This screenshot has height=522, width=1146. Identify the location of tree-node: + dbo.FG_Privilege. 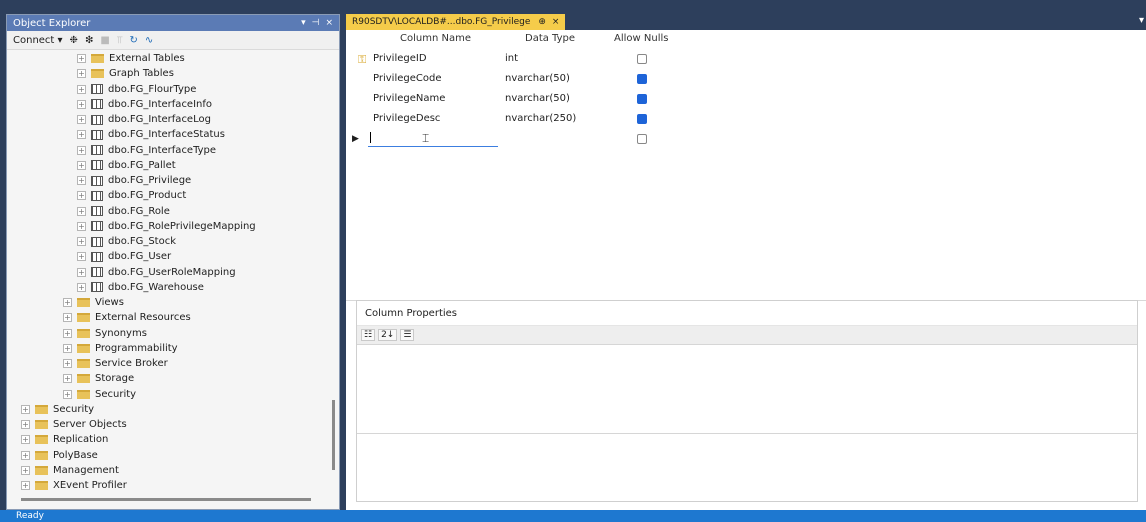
(134, 180).